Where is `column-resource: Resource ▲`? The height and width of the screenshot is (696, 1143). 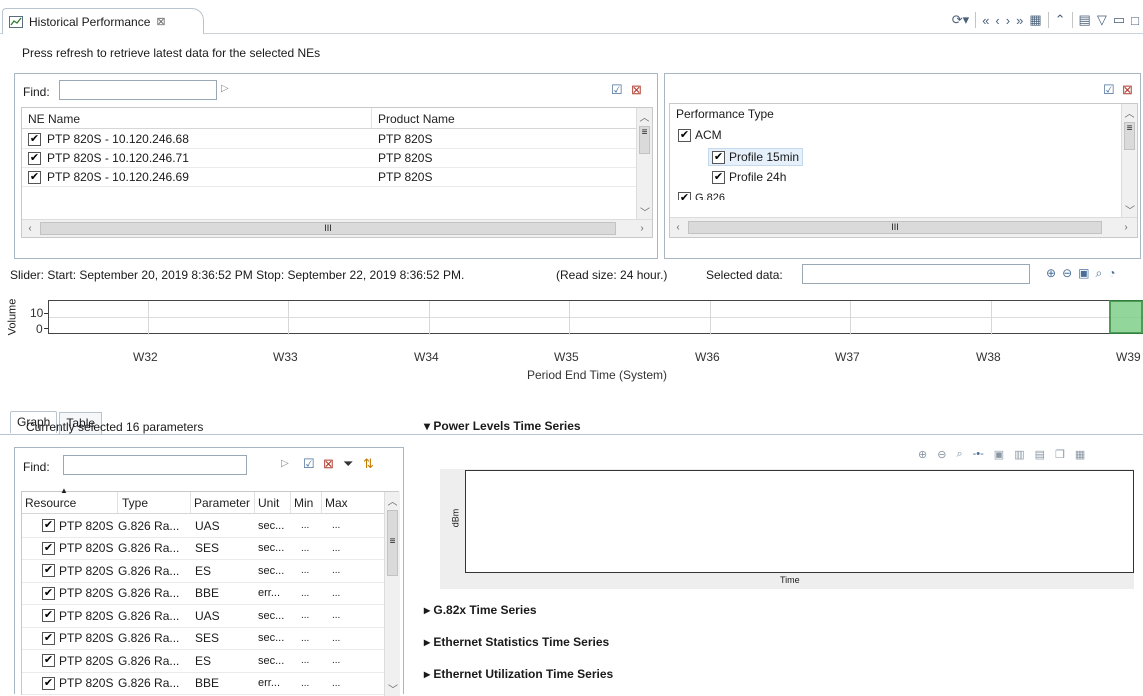 column-resource: Resource ▲ is located at coordinates (70, 499).